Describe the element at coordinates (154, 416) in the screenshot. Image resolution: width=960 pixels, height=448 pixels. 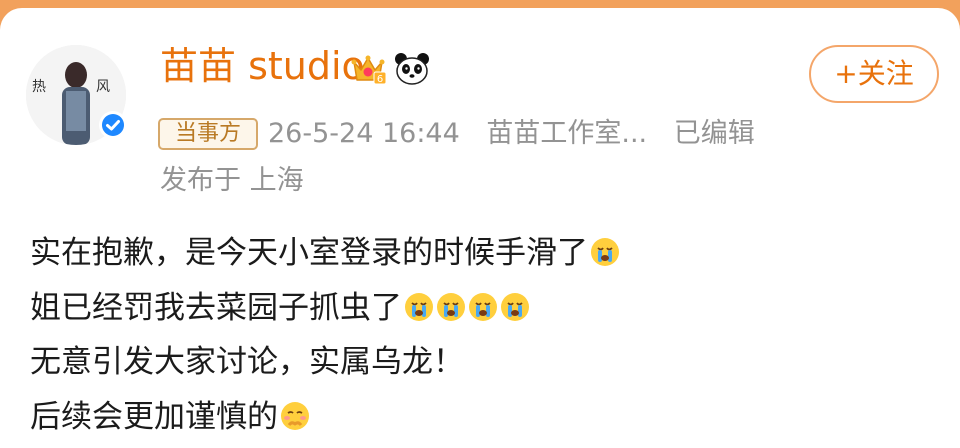
I see `post-line-text: 后续会更加谨慎的` at that location.